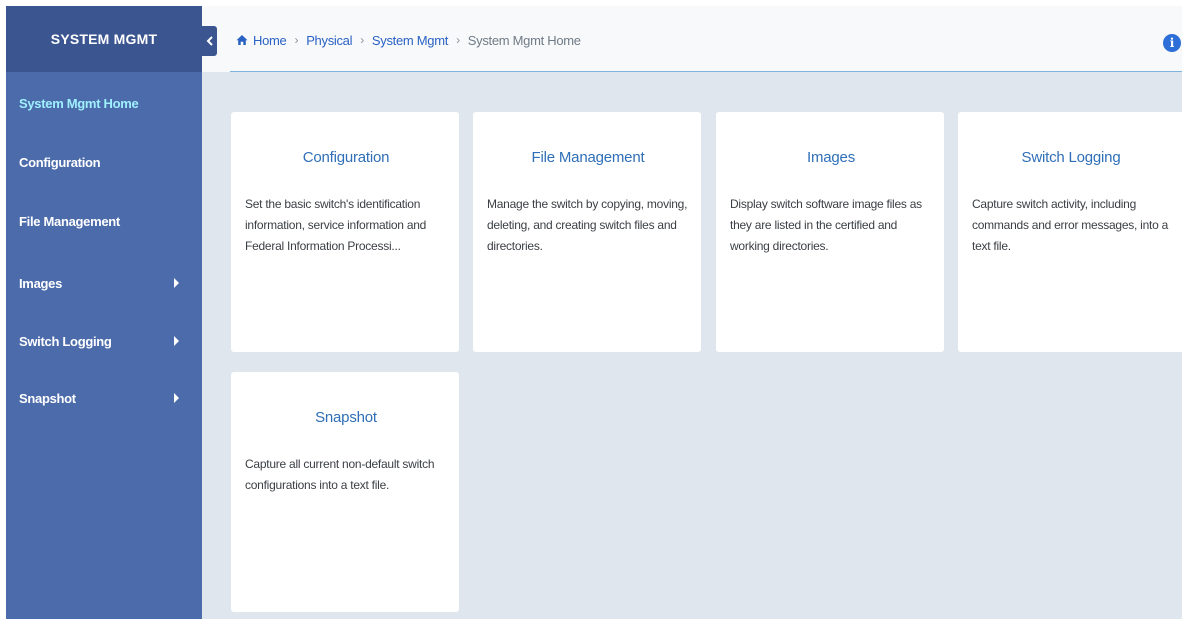 The width and height of the screenshot is (1182, 619). Describe the element at coordinates (1172, 43) in the screenshot. I see `info-icon: i` at that location.